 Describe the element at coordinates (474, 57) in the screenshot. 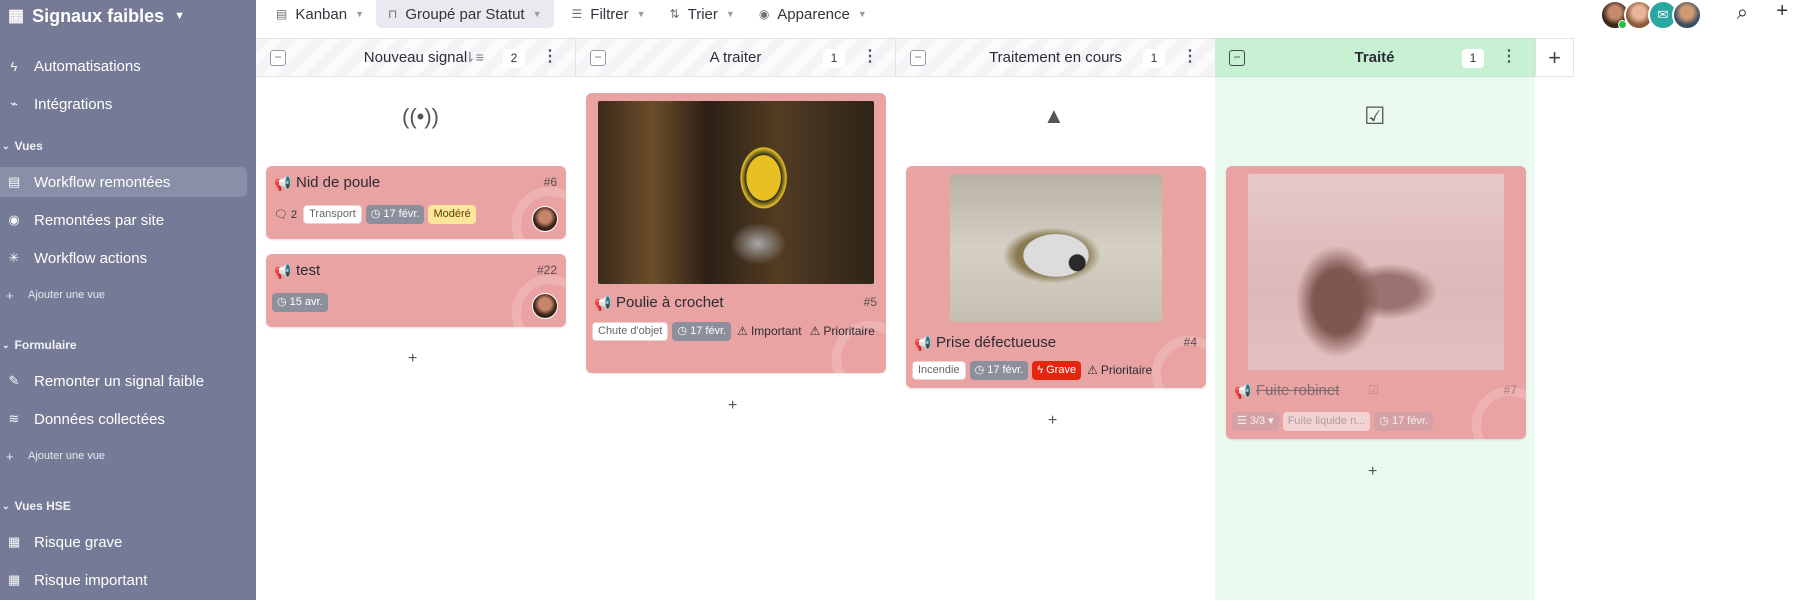

I see `sort-icon: ⇂≡` at that location.